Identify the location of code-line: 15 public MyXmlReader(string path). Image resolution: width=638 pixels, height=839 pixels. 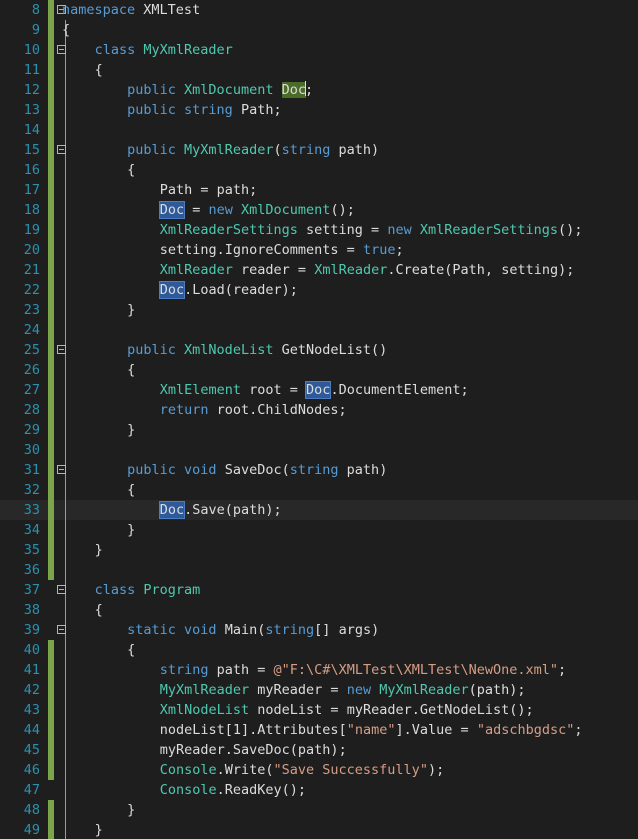
(319, 150).